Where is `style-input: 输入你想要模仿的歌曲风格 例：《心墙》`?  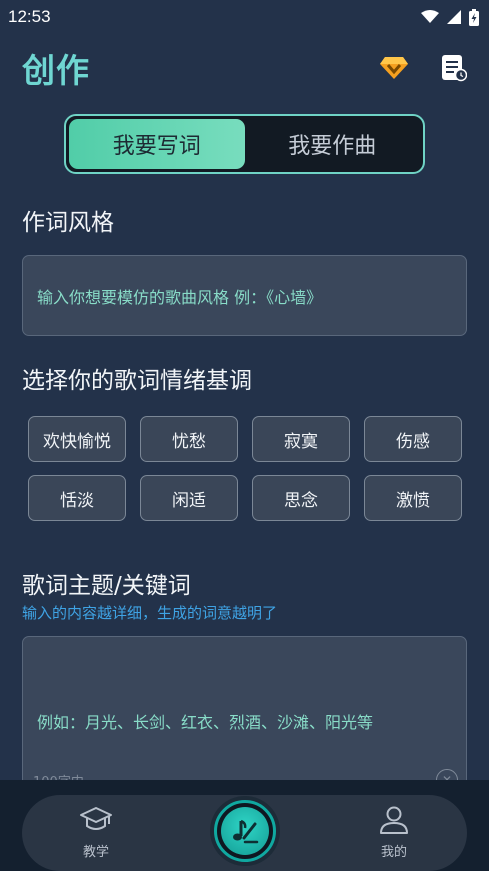
style-input: 输入你想要模仿的歌曲风格 例：《心墙》 is located at coordinates (244, 295).